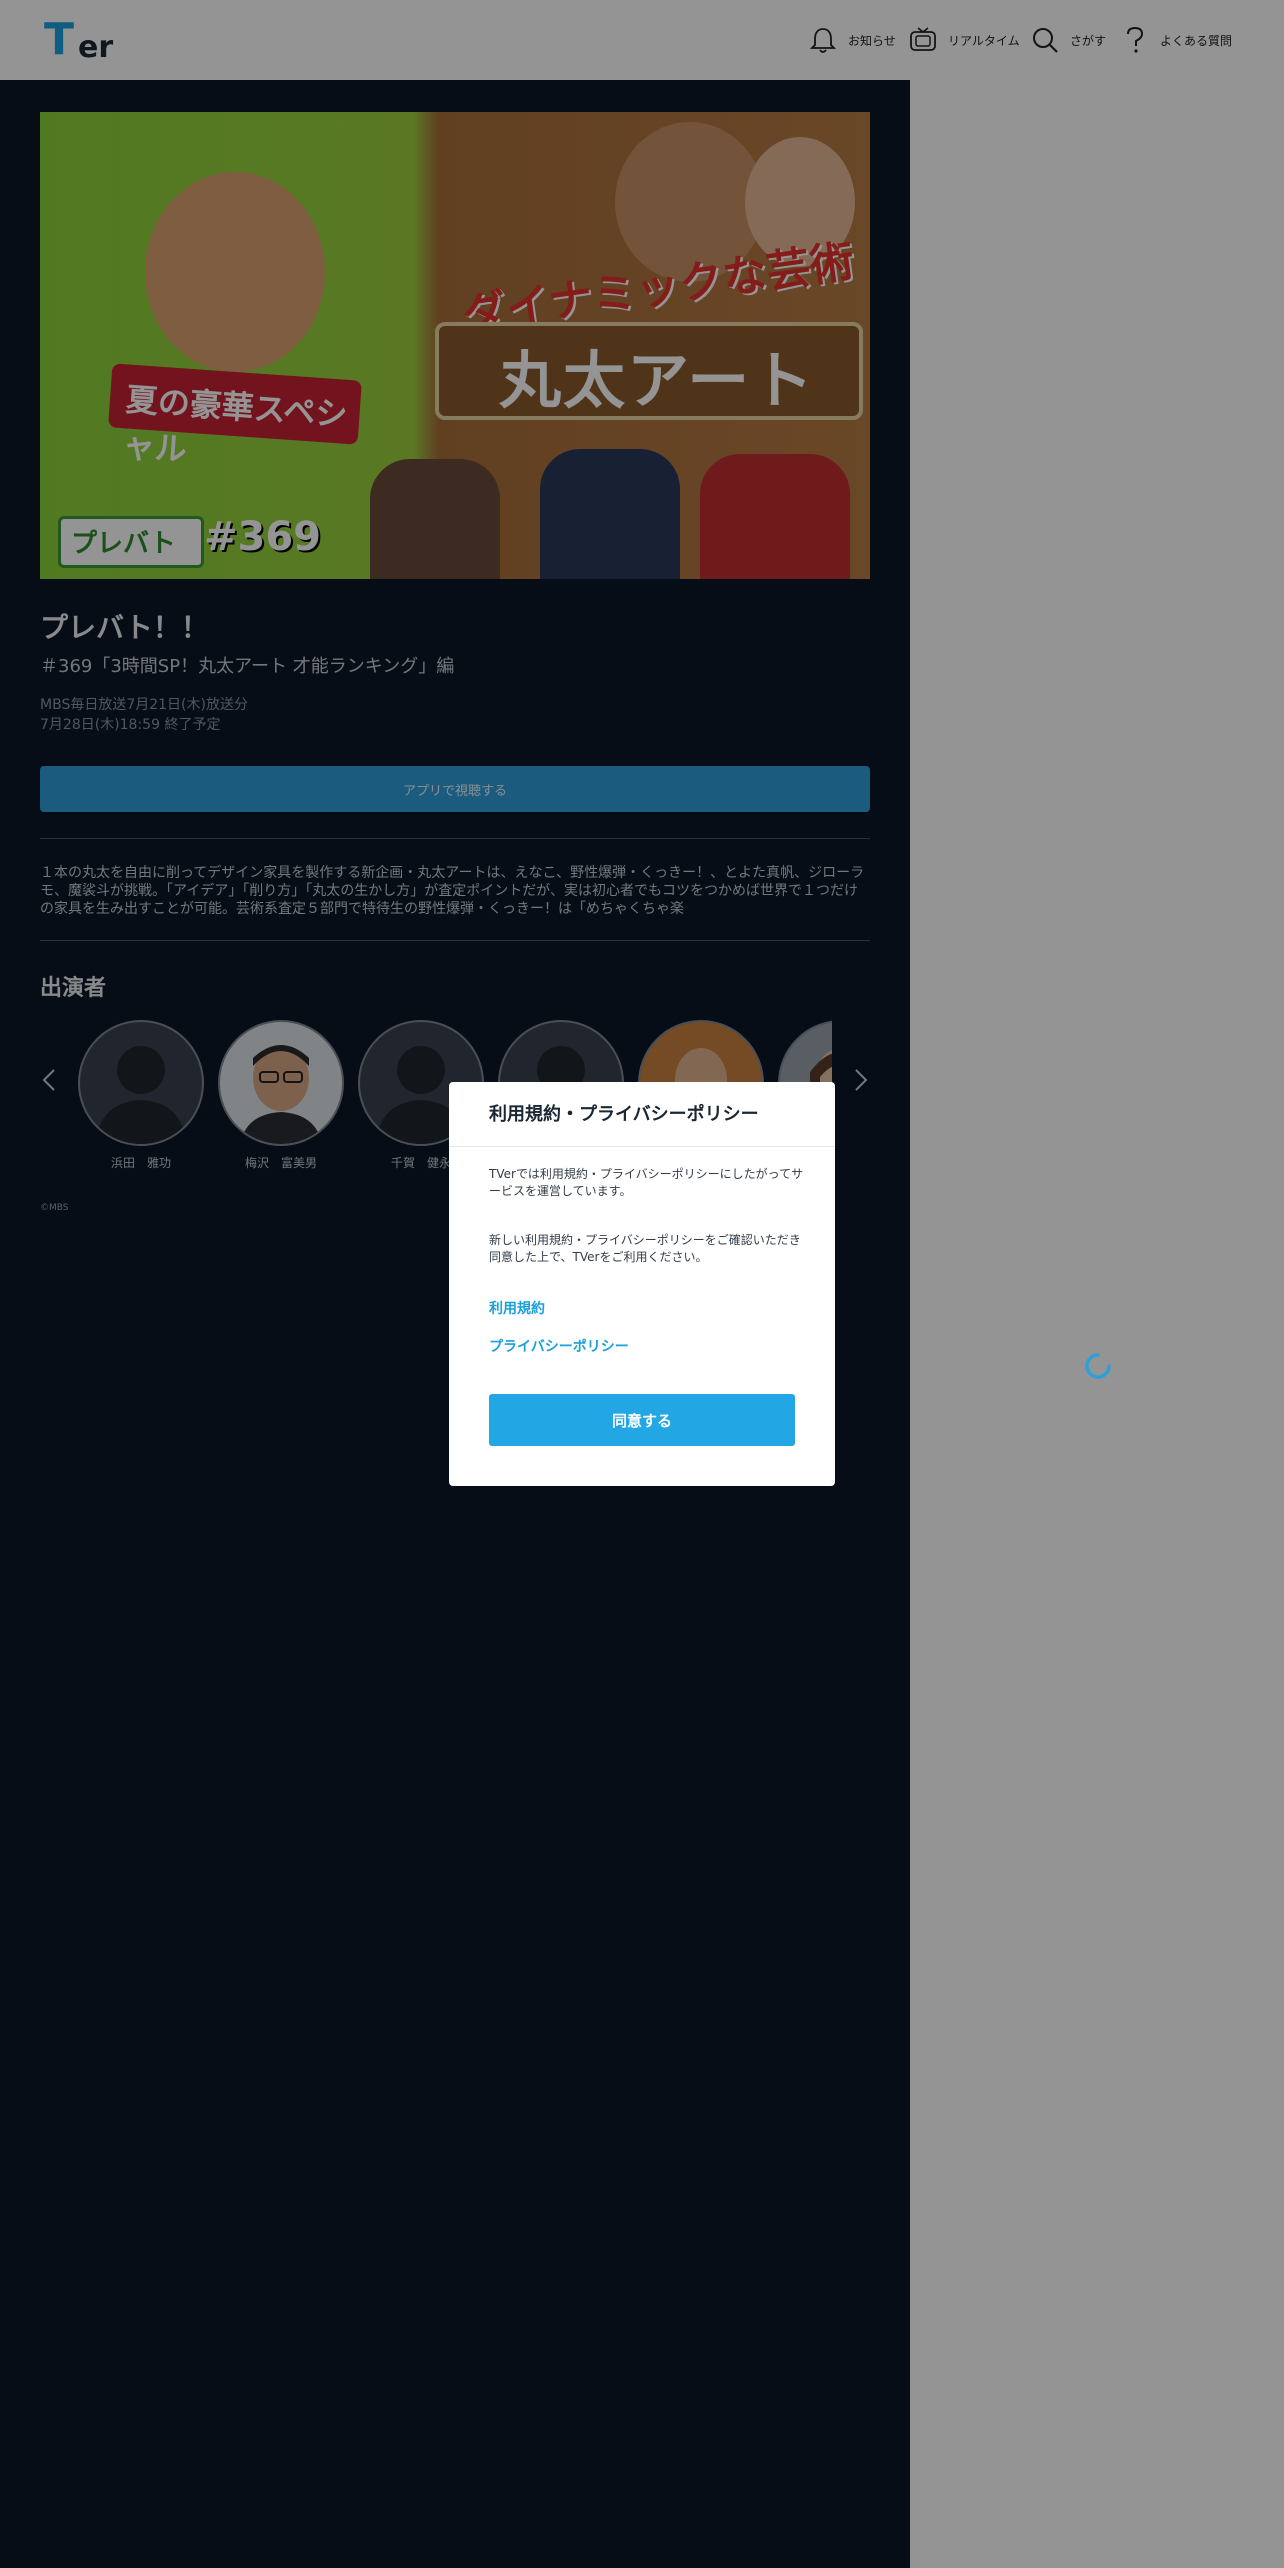 This screenshot has height=2568, width=1284. Describe the element at coordinates (624, 1114) in the screenshot. I see `dialog-title: 利用規約・プライバシーポリシー` at that location.